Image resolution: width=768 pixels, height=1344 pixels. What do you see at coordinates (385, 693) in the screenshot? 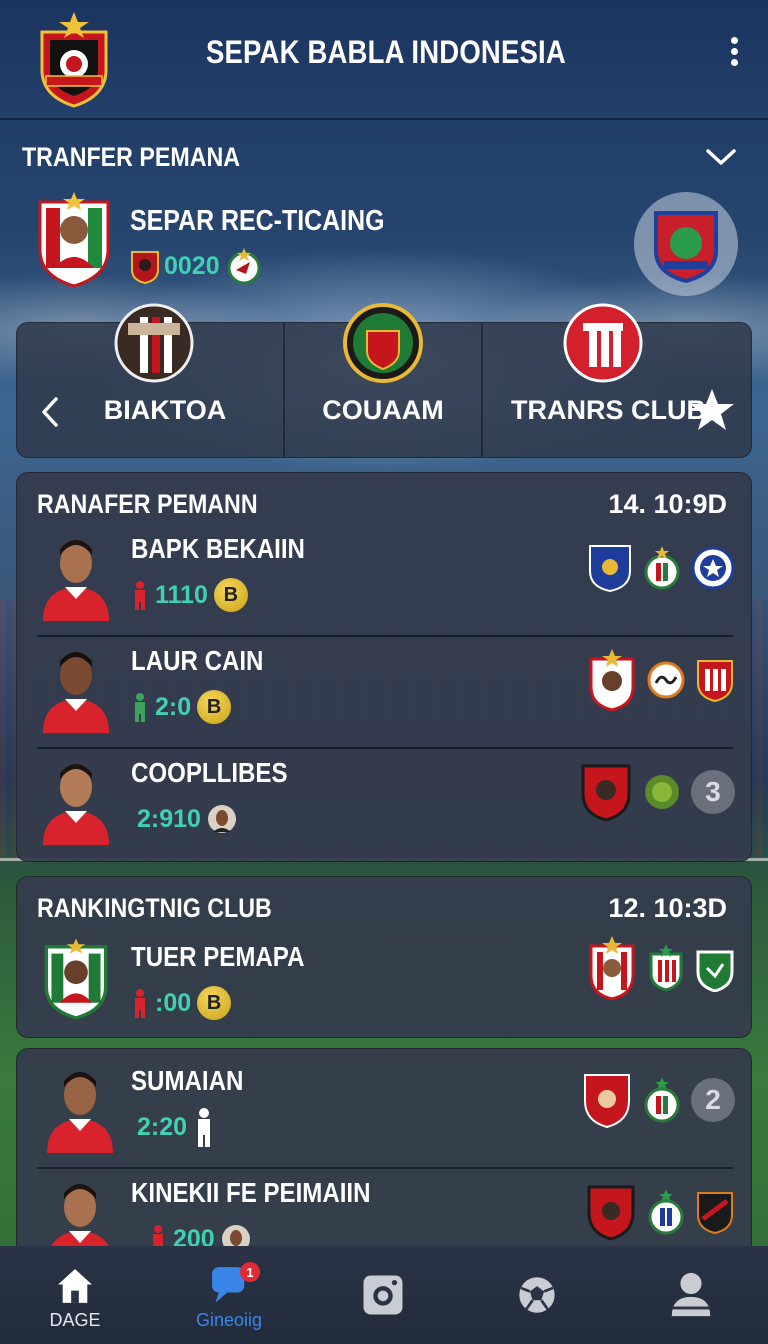
I see `player-row: LAUR CAIN 2:0 B` at bounding box center [385, 693].